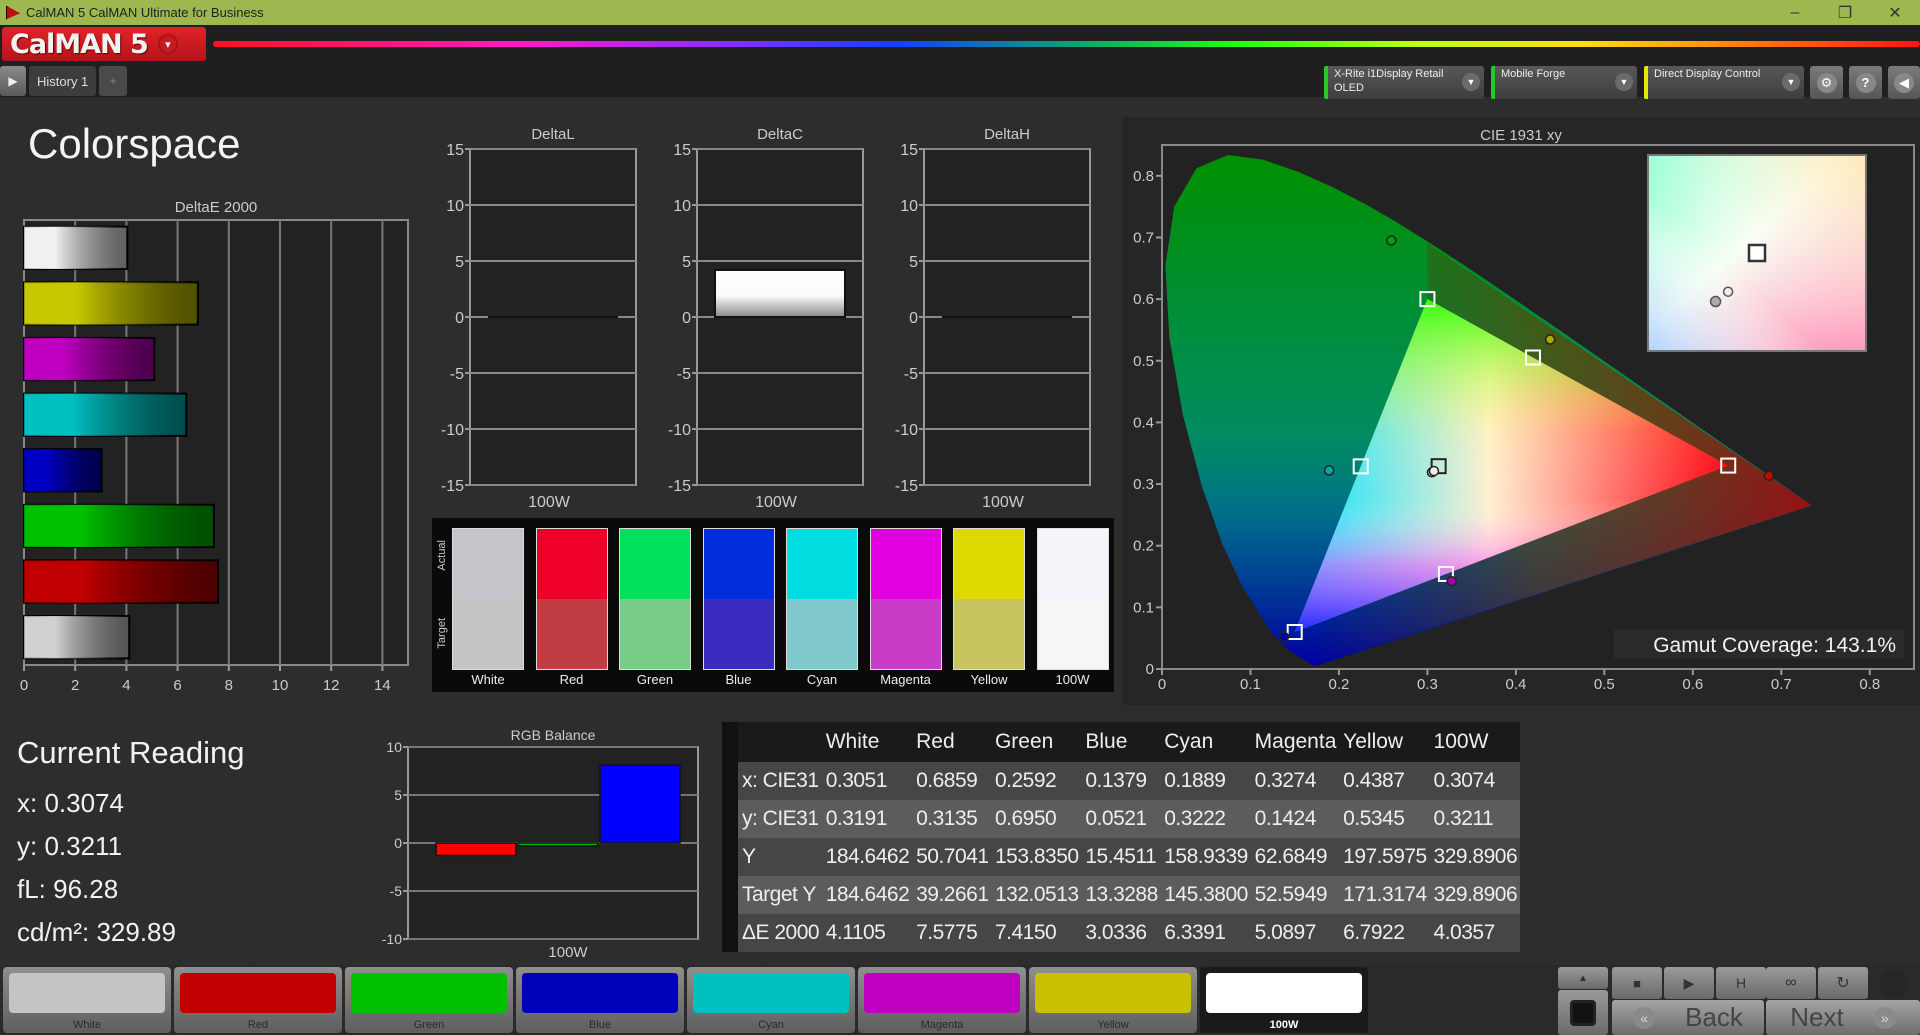  I want to click on continuous-button: ∞, so click(1791, 983).